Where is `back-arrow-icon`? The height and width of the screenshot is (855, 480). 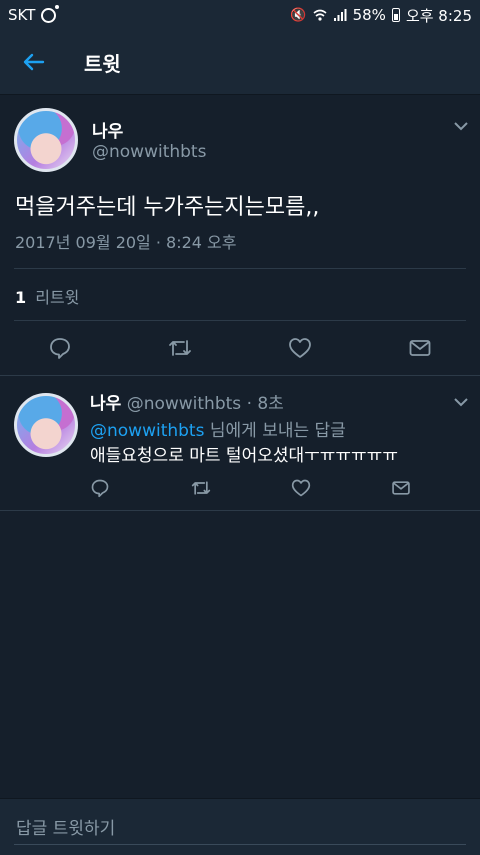 back-arrow-icon is located at coordinates (34, 62).